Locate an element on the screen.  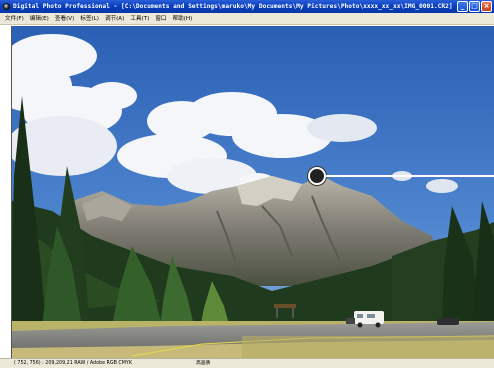
meadow-and-road is located at coordinates (253, 339).